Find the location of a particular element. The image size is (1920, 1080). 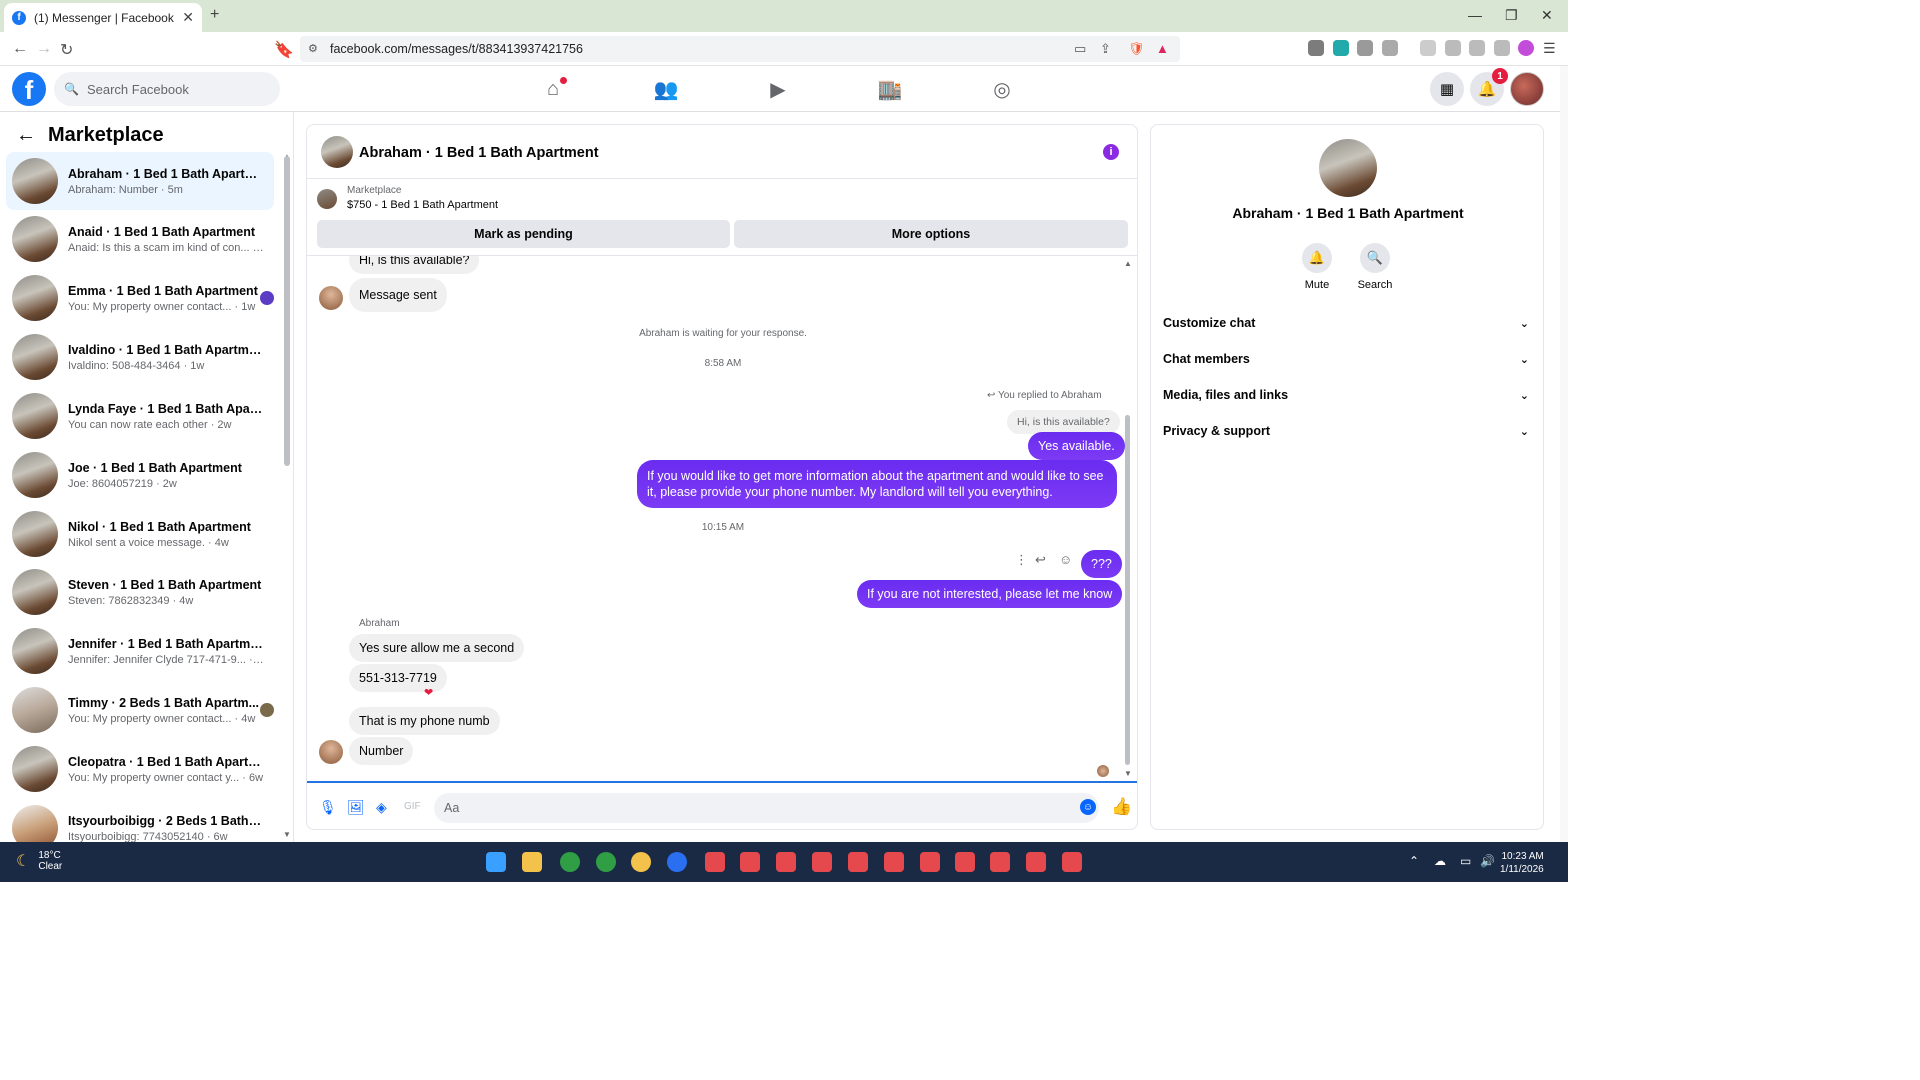

start-icon is located at coordinates (496, 862).